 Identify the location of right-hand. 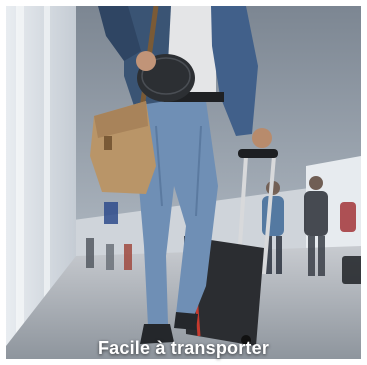
(262, 138).